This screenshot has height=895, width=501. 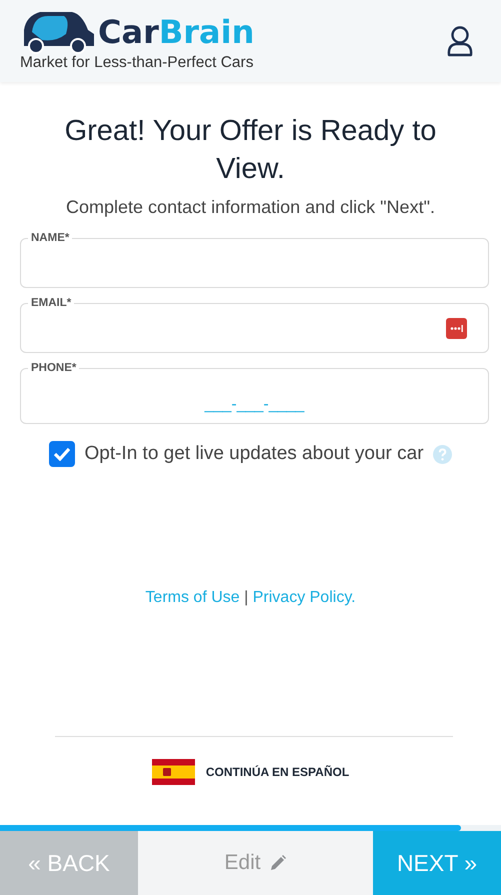 What do you see at coordinates (437, 863) in the screenshot?
I see `next-button: NEXT »` at bounding box center [437, 863].